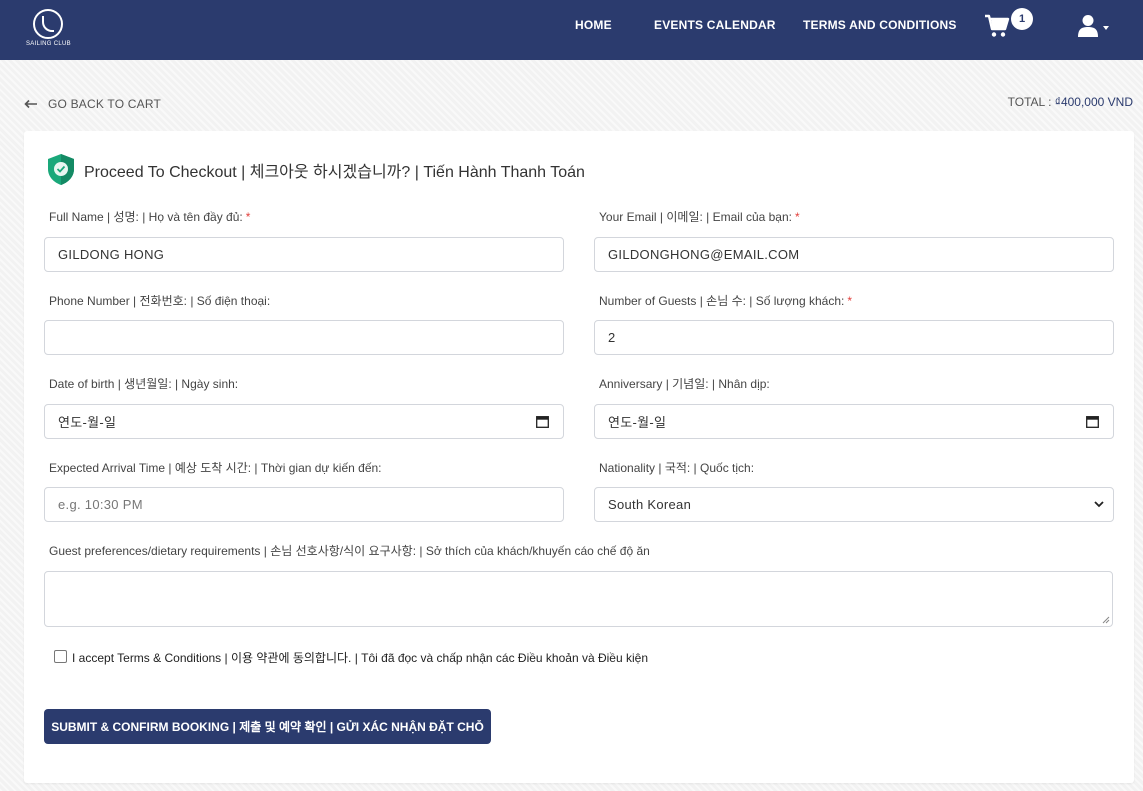 The width and height of the screenshot is (1143, 791). What do you see at coordinates (160, 301) in the screenshot?
I see `phone-label: Phone Number | 전화번호: | Số điện thoại:` at bounding box center [160, 301].